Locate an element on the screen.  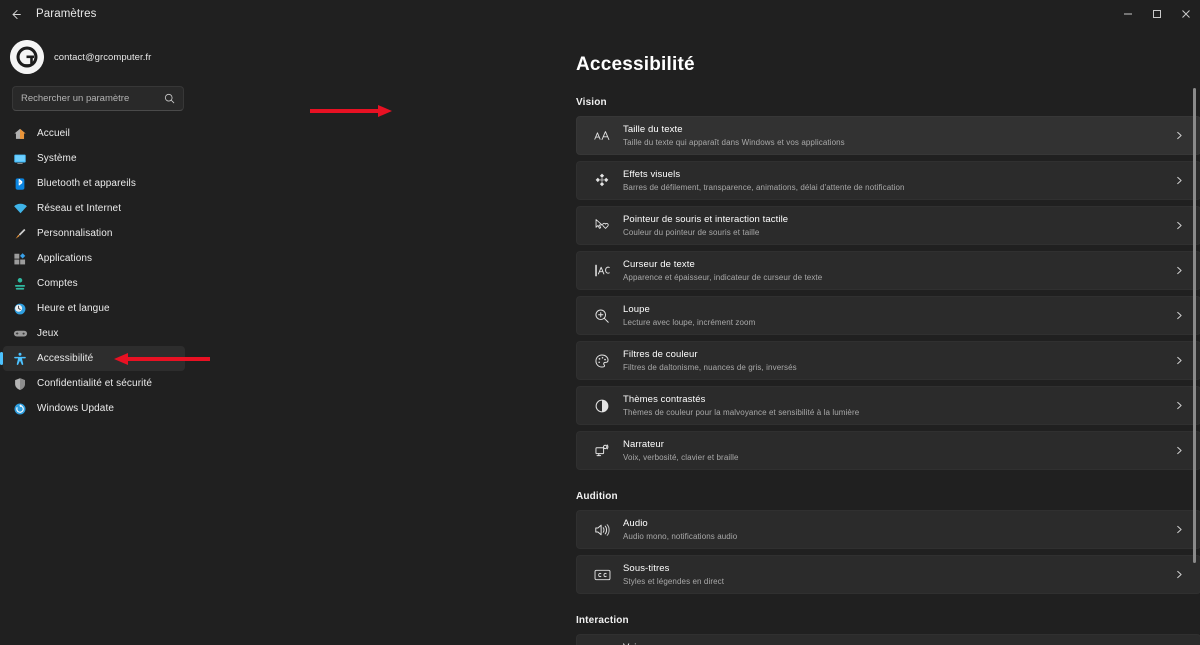
settings-card-loupe: Loupe Lecture avec loupe, incrément zoom is located at coordinates (888, 315).